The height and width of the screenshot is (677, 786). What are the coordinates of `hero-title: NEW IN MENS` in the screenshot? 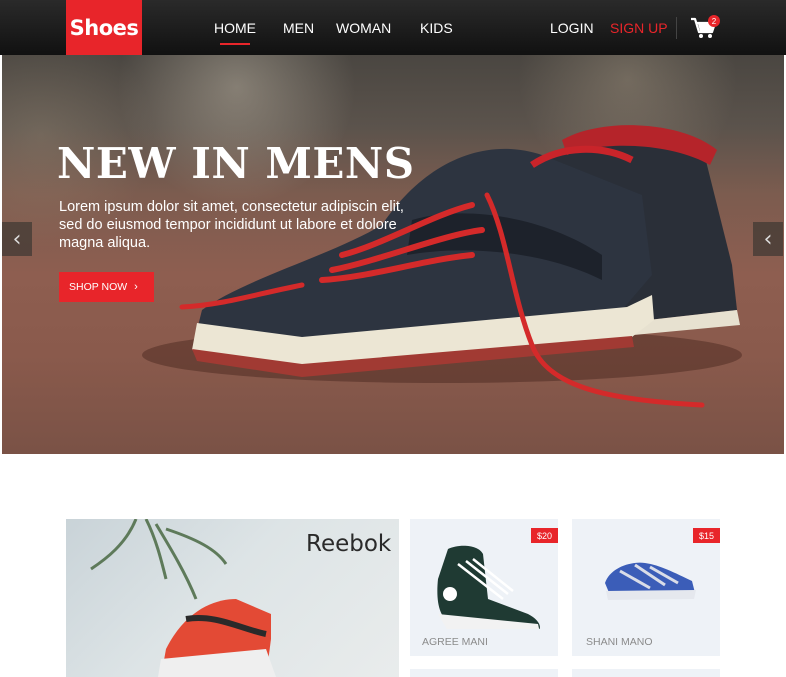 It's located at (236, 163).